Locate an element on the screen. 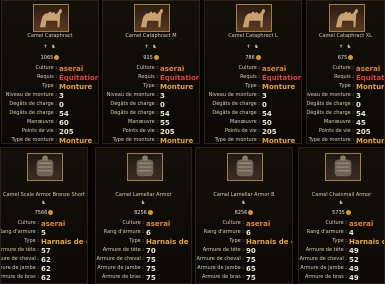 The image size is (385, 284). item-name: Camel Lamellar Armor B is located at coordinates (244, 195).